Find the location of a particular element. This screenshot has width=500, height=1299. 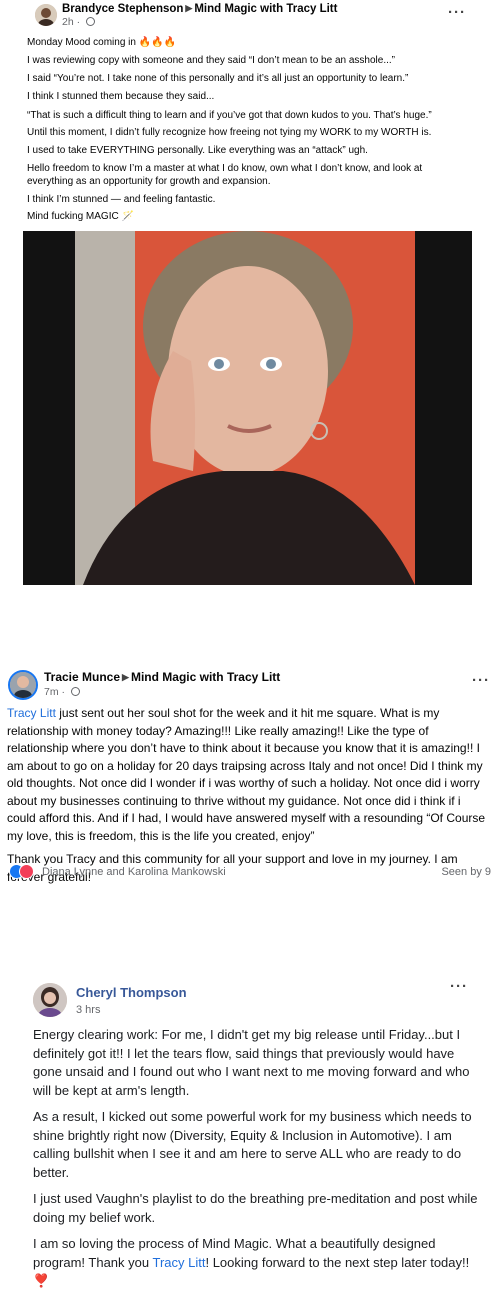

timestamp: 2h is located at coordinates (68, 22).